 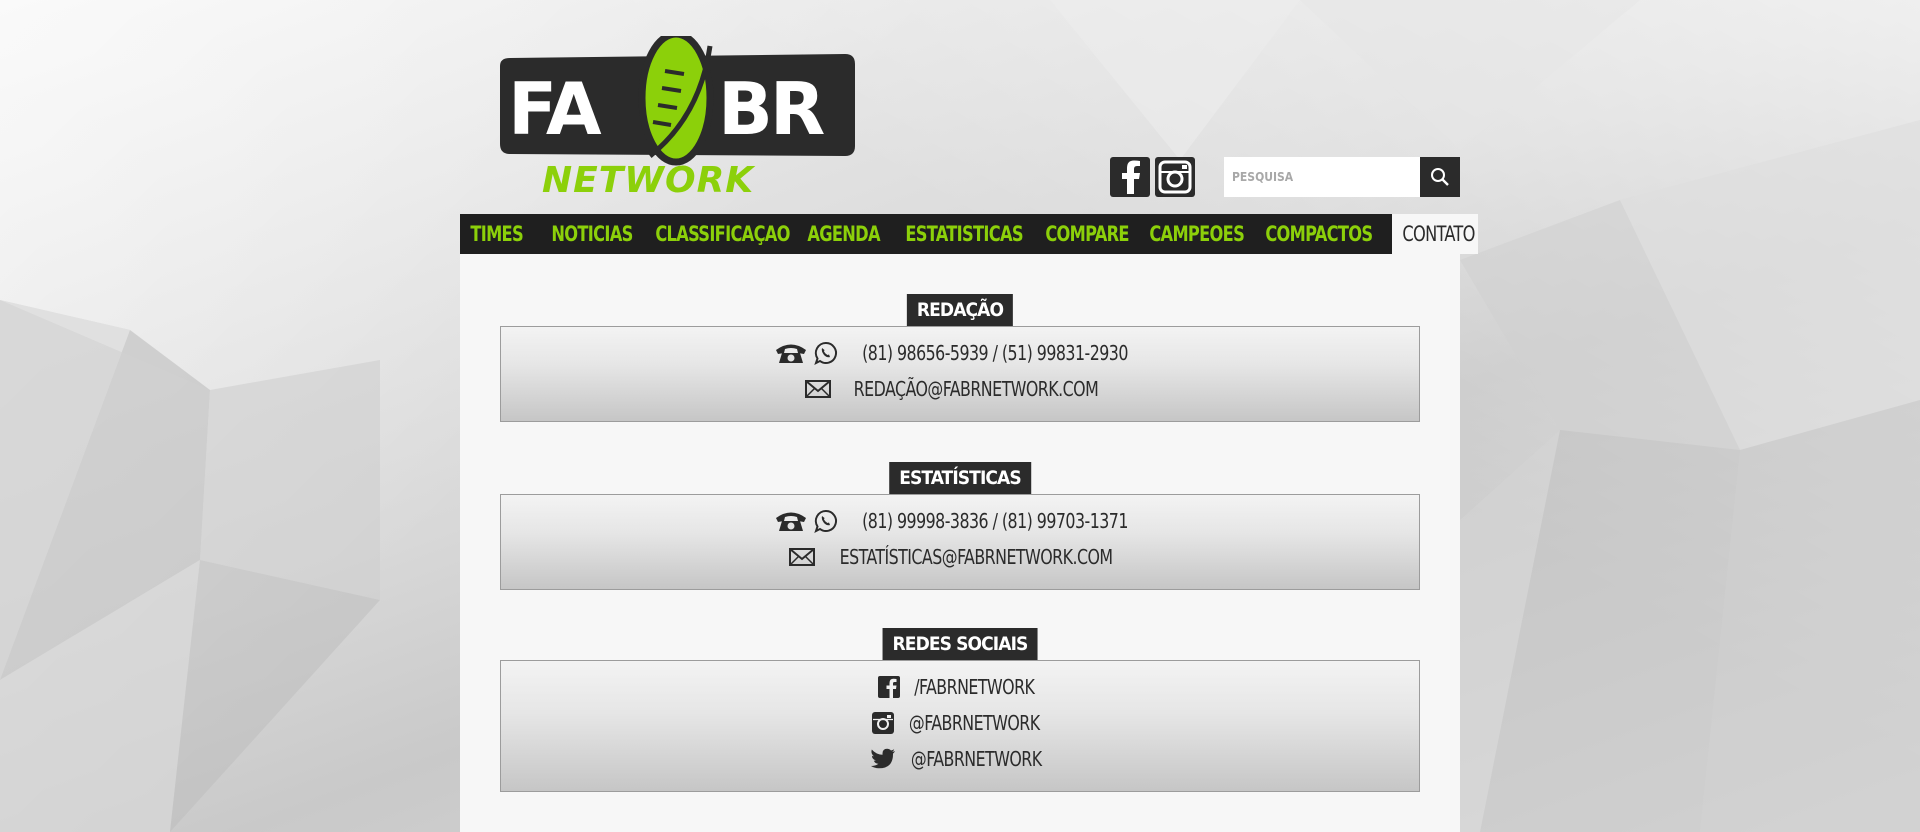 I want to click on search-button, so click(x=1440, y=177).